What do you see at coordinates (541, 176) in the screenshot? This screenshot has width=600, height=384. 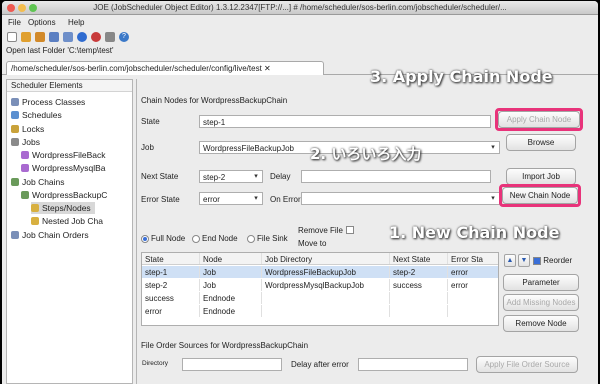 I see `import-job-button: Import Job` at bounding box center [541, 176].